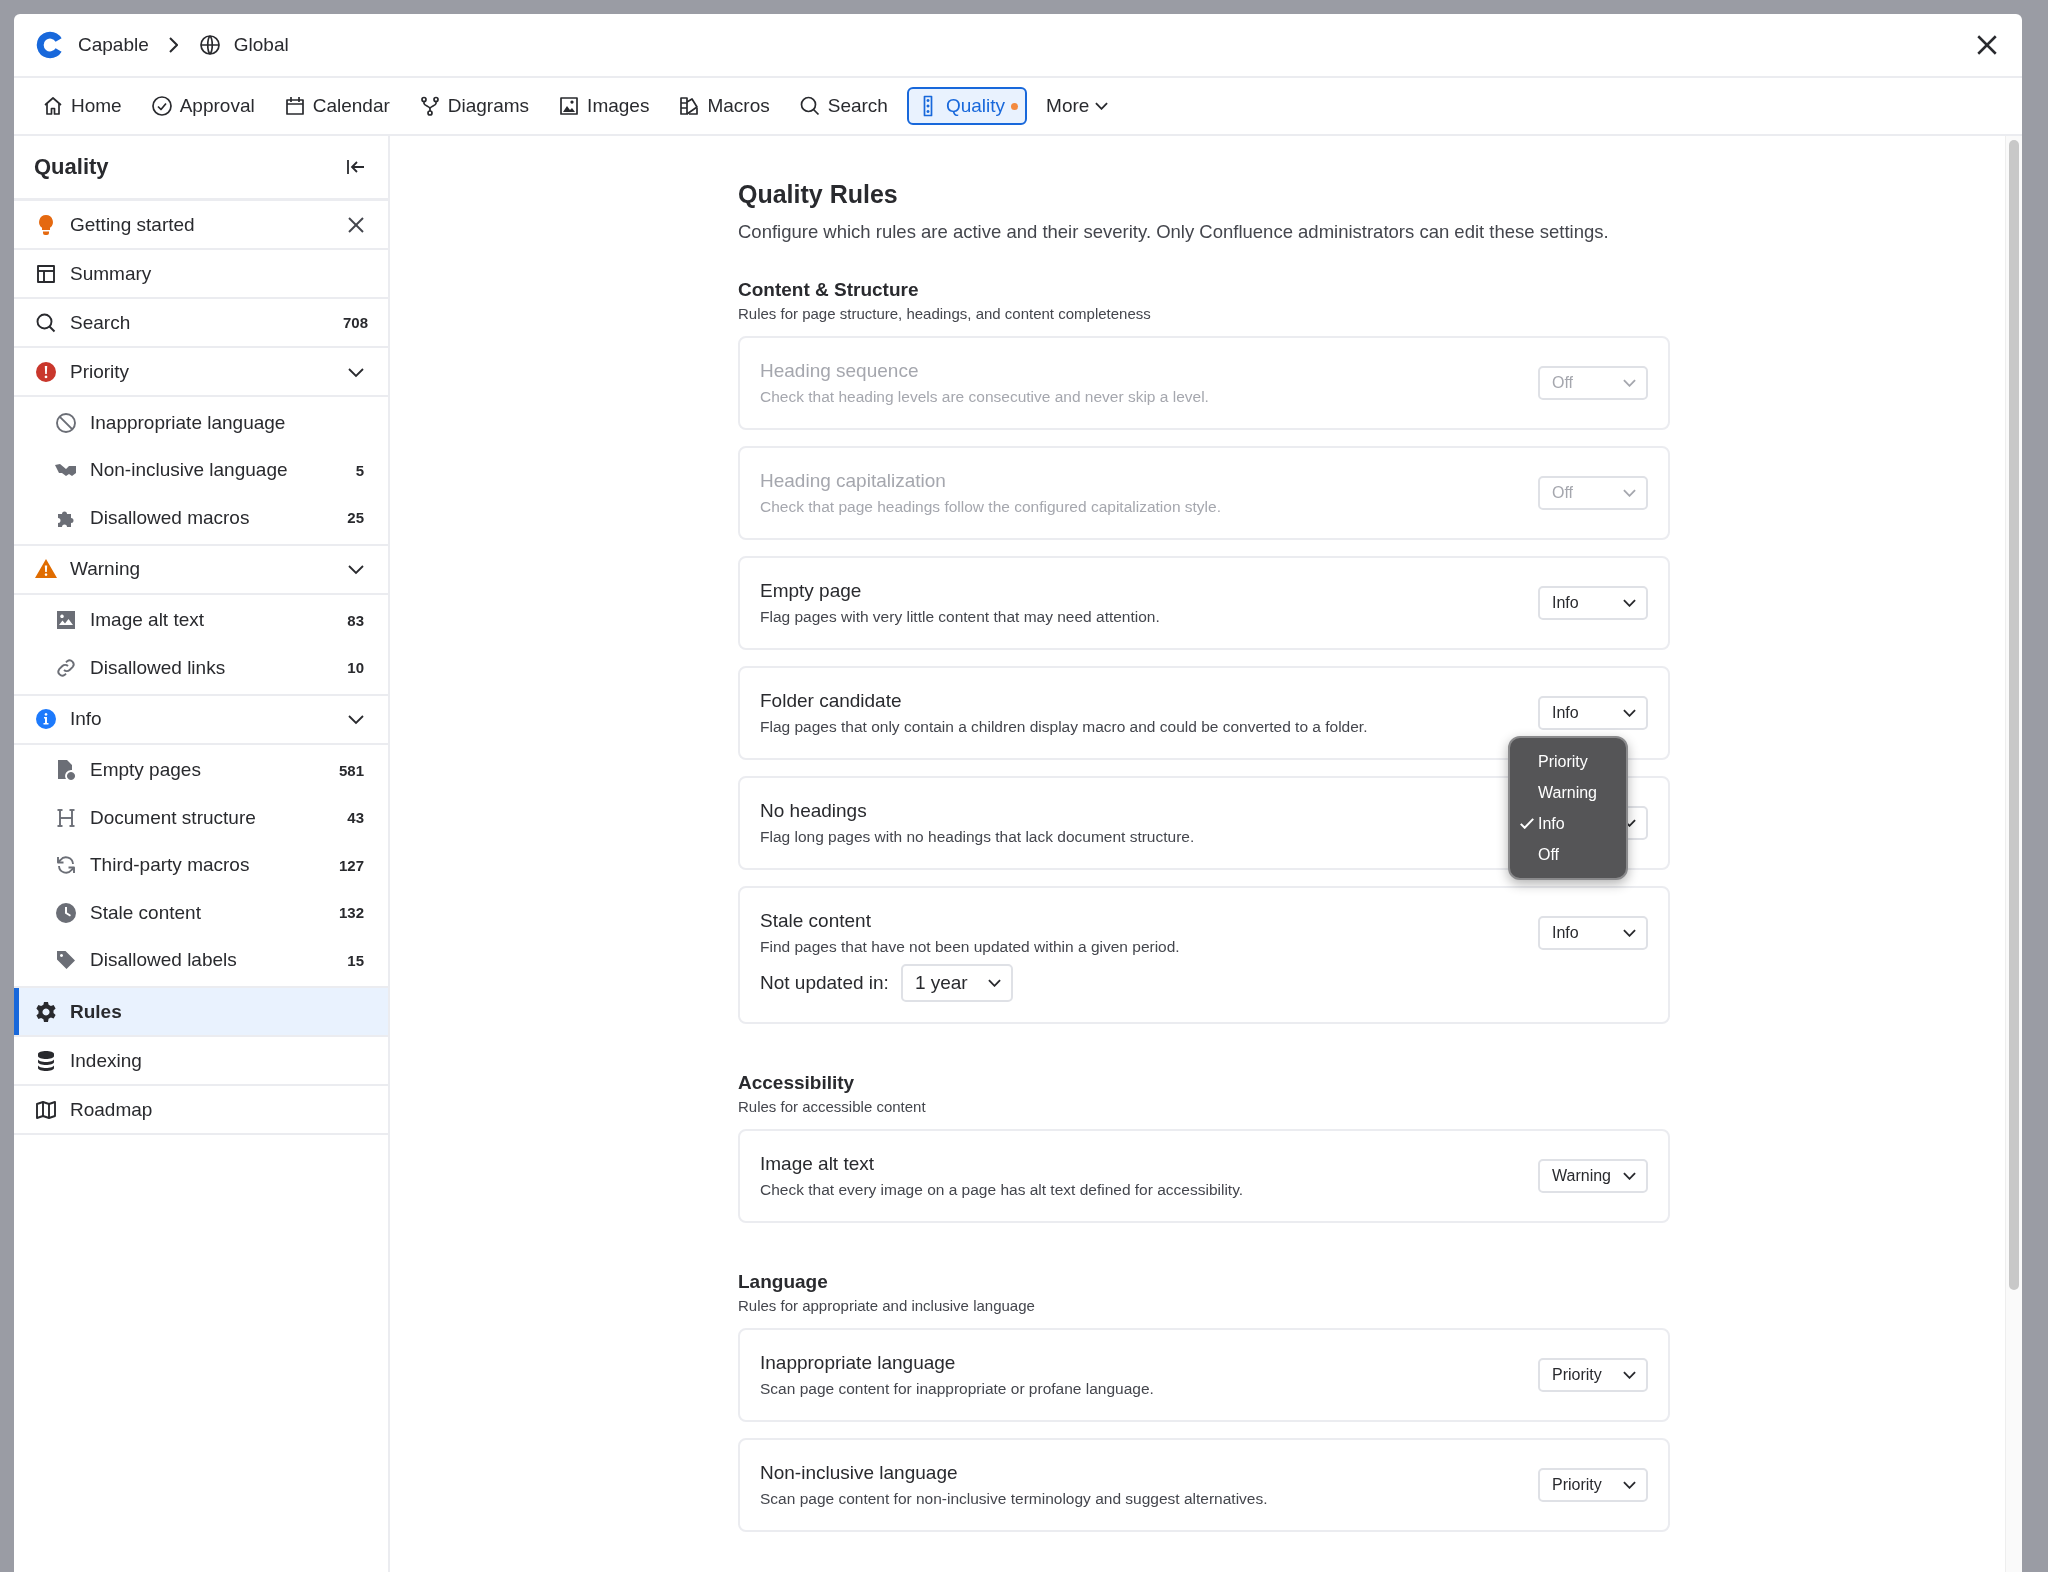 The image size is (2048, 1572). Describe the element at coordinates (957, 1389) in the screenshot. I see `rule-description: Scan page content for inappropriate or profane language.` at that location.